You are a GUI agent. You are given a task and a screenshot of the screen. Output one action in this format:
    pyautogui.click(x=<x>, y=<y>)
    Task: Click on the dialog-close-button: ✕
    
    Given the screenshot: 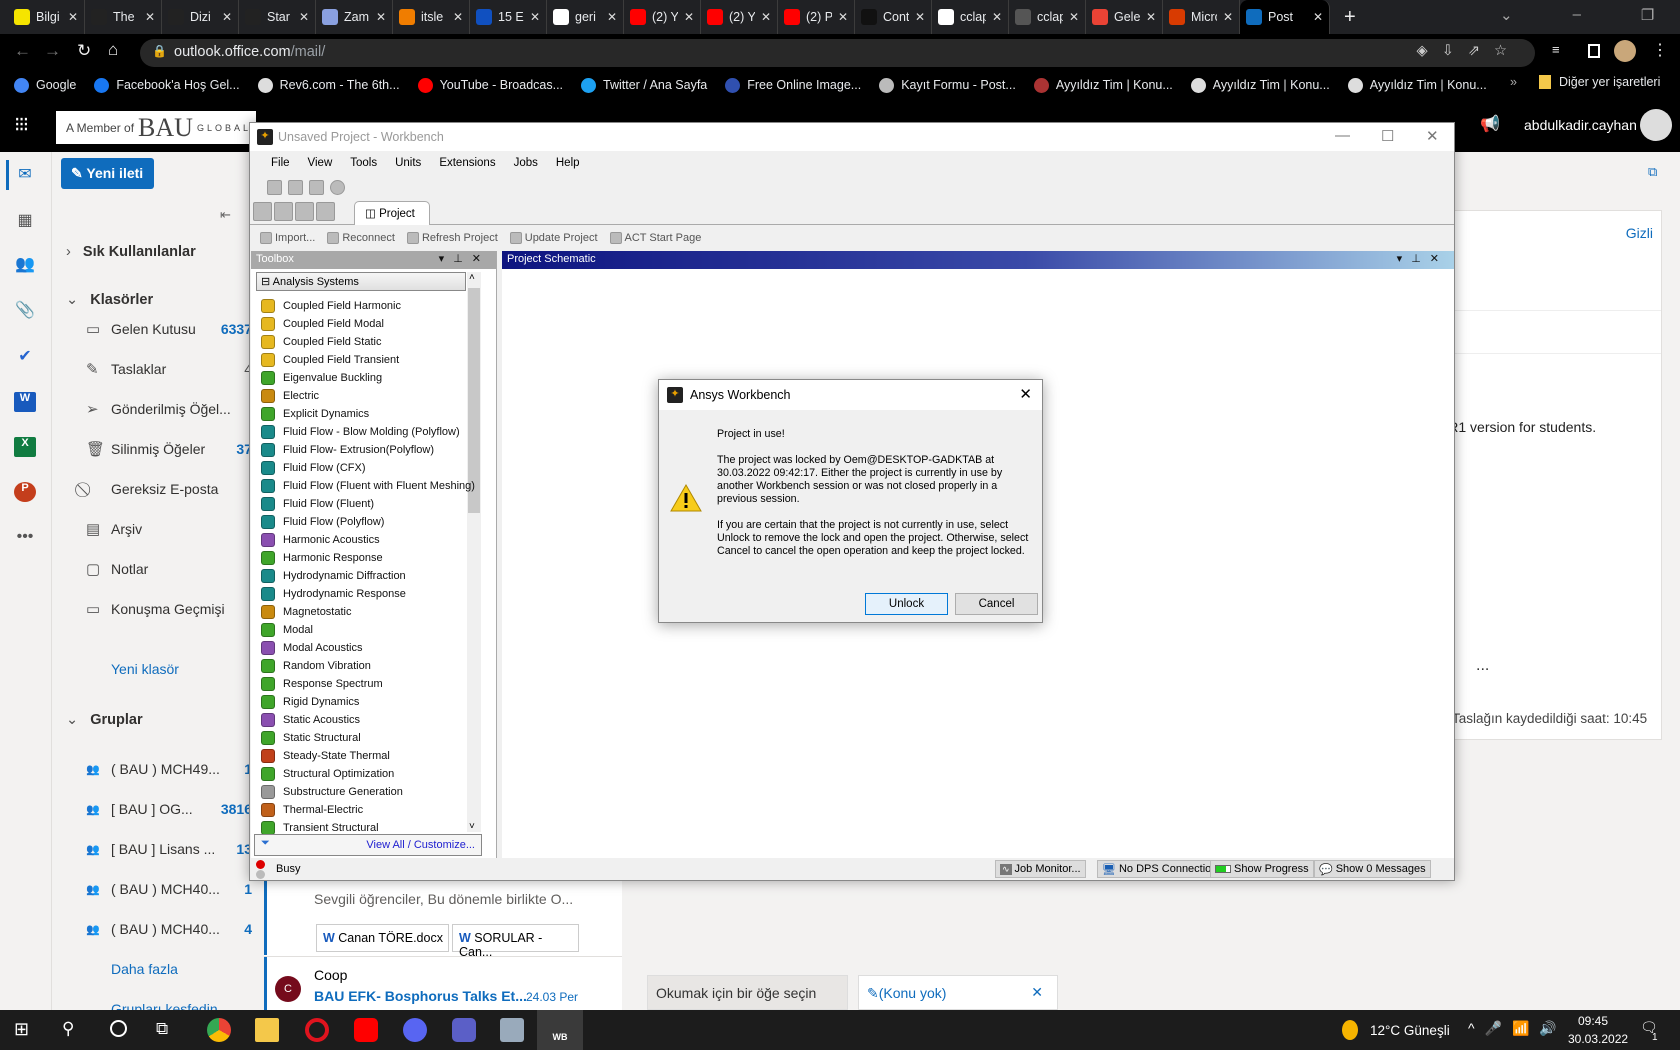 What is the action you would take?
    pyautogui.click(x=1025, y=394)
    